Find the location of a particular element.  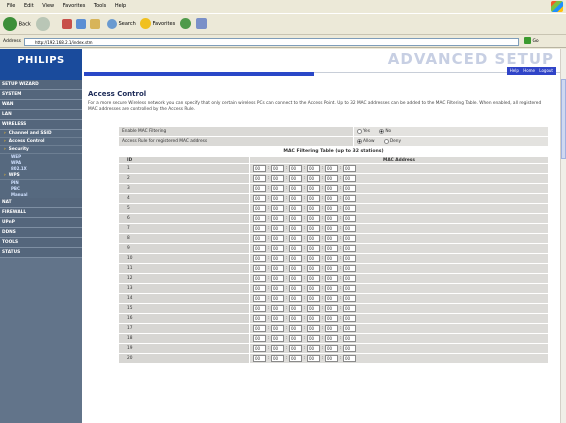

sidebar-item-lan: LAN is located at coordinates (41, 115).